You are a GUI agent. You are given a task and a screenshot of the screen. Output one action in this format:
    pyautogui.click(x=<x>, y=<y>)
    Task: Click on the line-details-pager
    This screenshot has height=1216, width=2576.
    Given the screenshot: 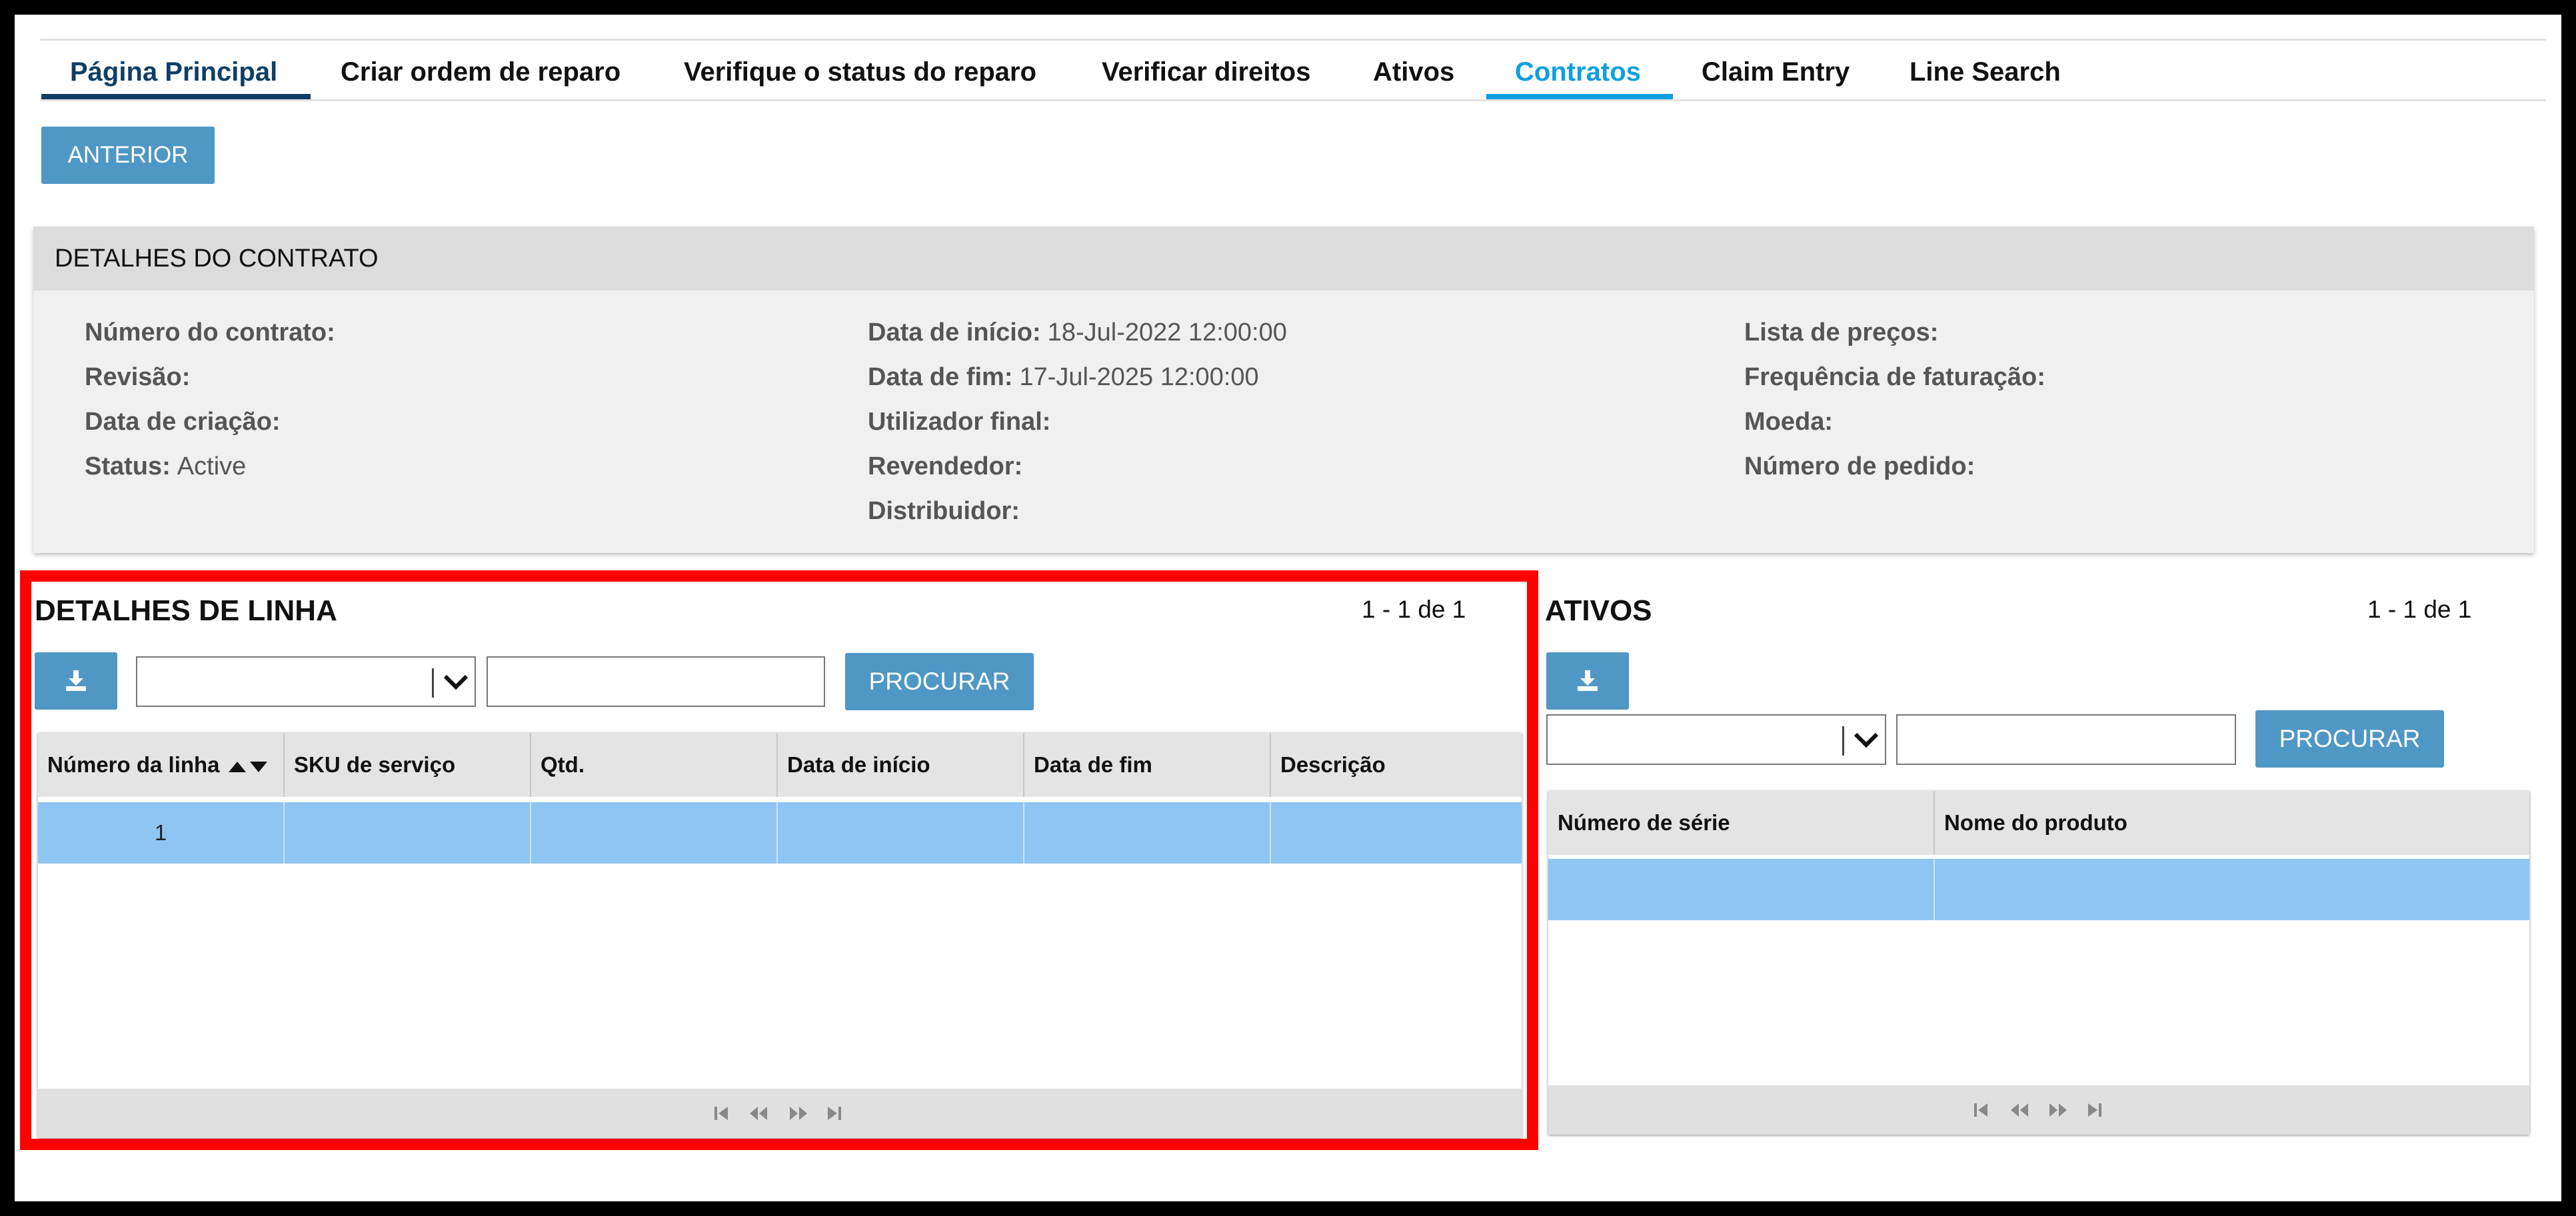 What is the action you would take?
    pyautogui.click(x=780, y=1113)
    